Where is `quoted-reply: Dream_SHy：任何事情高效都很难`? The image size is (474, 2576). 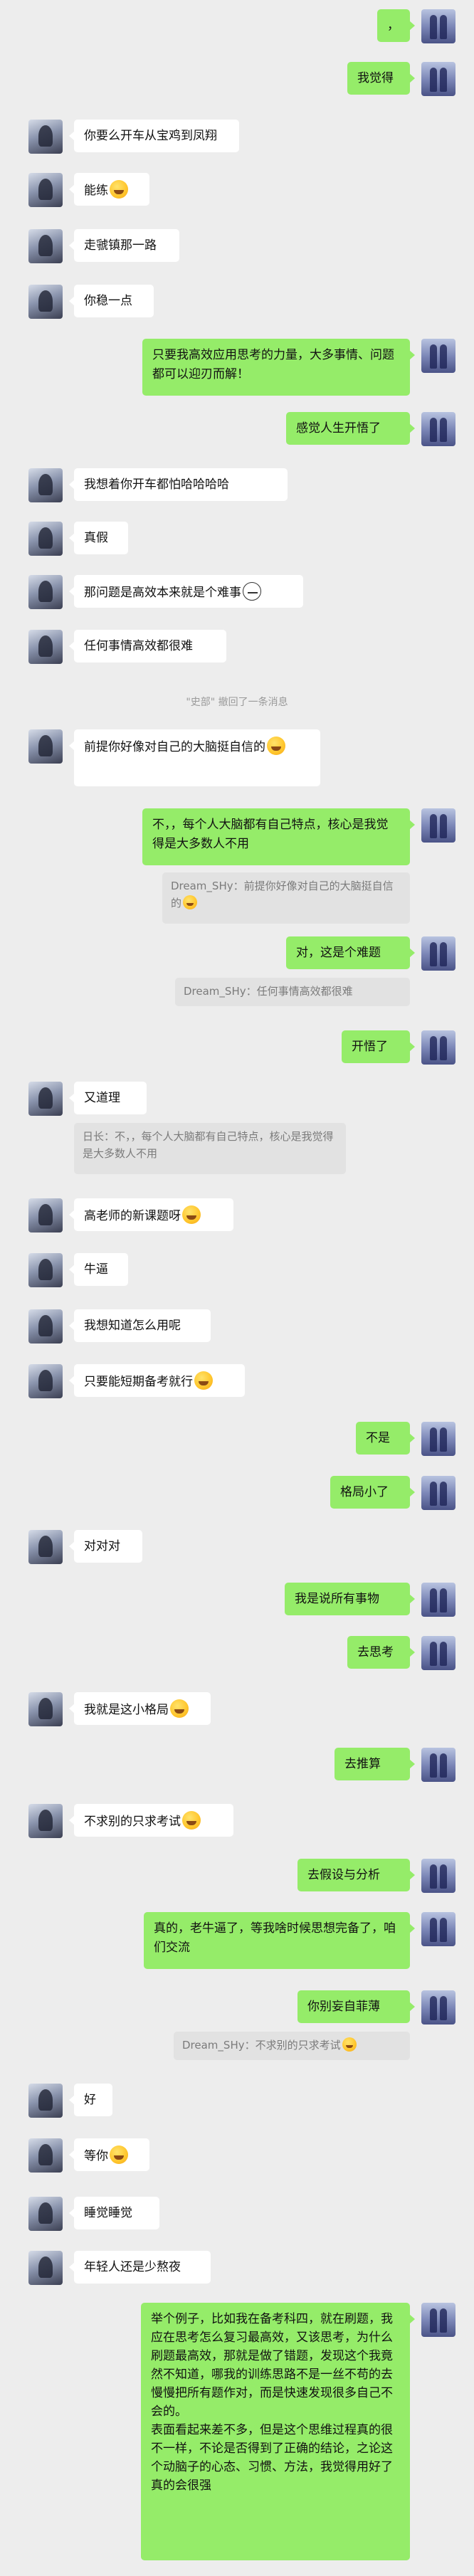 quoted-reply: Dream_SHy：任何事情高效都很难 is located at coordinates (292, 992).